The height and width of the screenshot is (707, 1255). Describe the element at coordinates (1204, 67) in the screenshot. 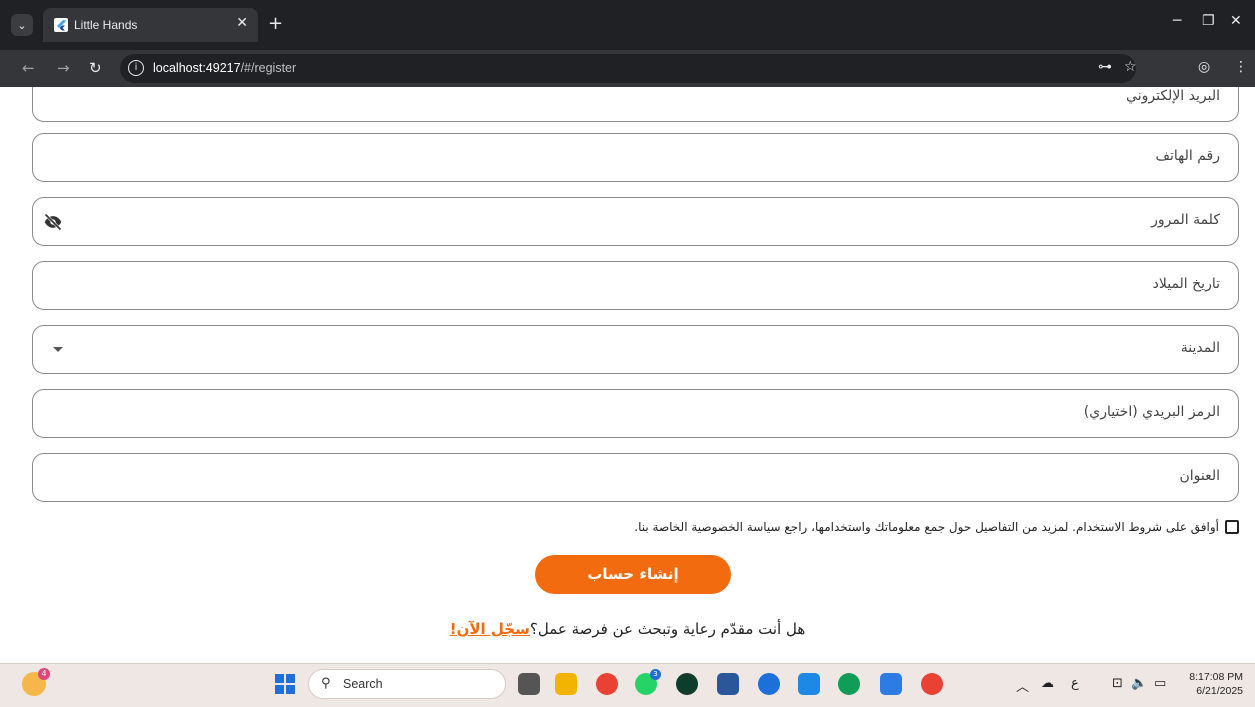

I see `profile-icon: ◎` at that location.